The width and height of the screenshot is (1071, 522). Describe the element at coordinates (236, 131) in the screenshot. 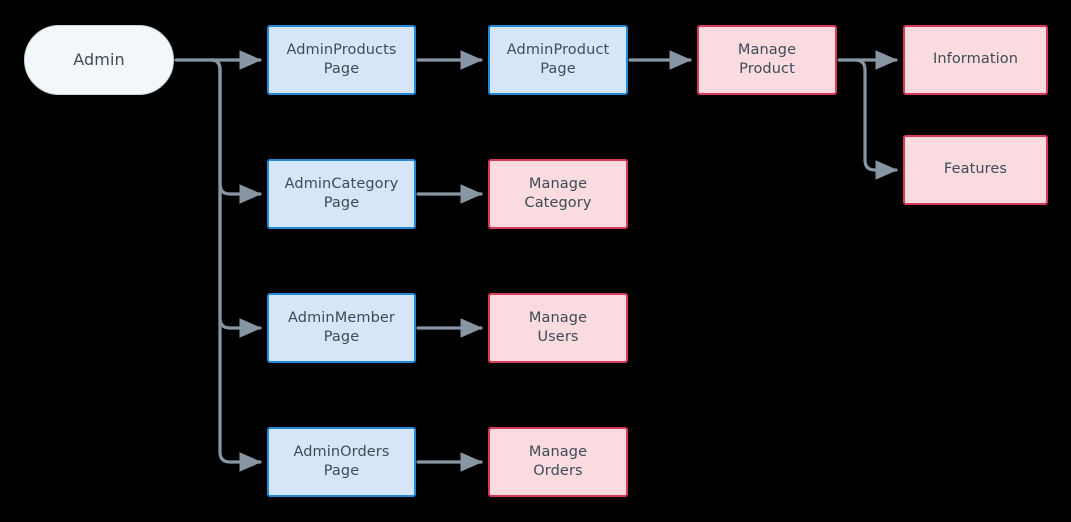

I see `edge-admin-to-category` at that location.